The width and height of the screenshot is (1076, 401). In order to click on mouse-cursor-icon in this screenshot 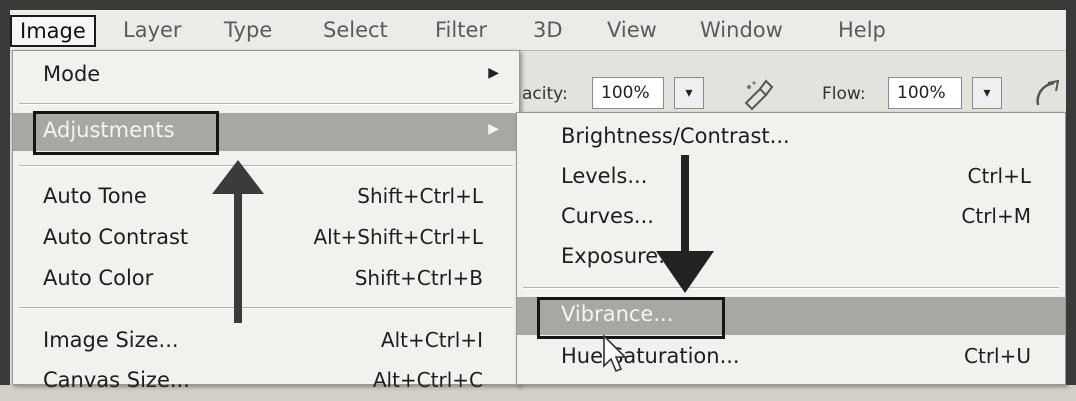, I will do `click(615, 353)`.